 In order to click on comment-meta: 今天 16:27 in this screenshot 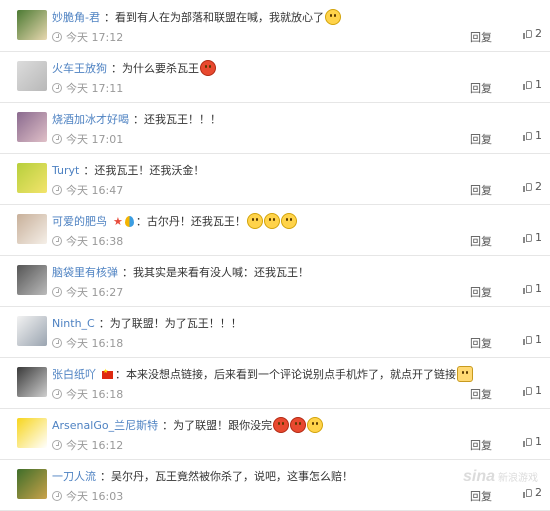, I will do `click(88, 291)`.